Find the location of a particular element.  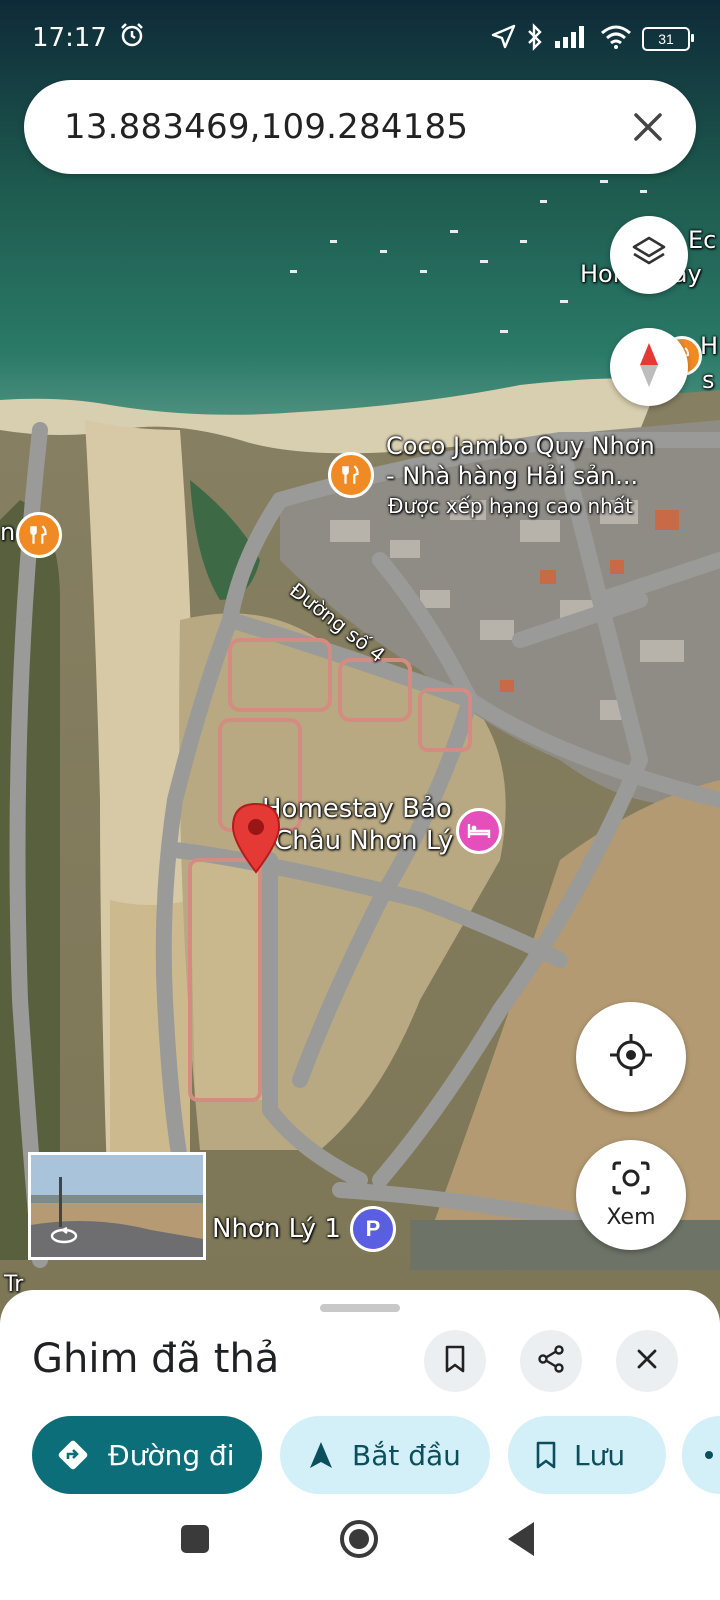

save-button: Lưu is located at coordinates (587, 1455).